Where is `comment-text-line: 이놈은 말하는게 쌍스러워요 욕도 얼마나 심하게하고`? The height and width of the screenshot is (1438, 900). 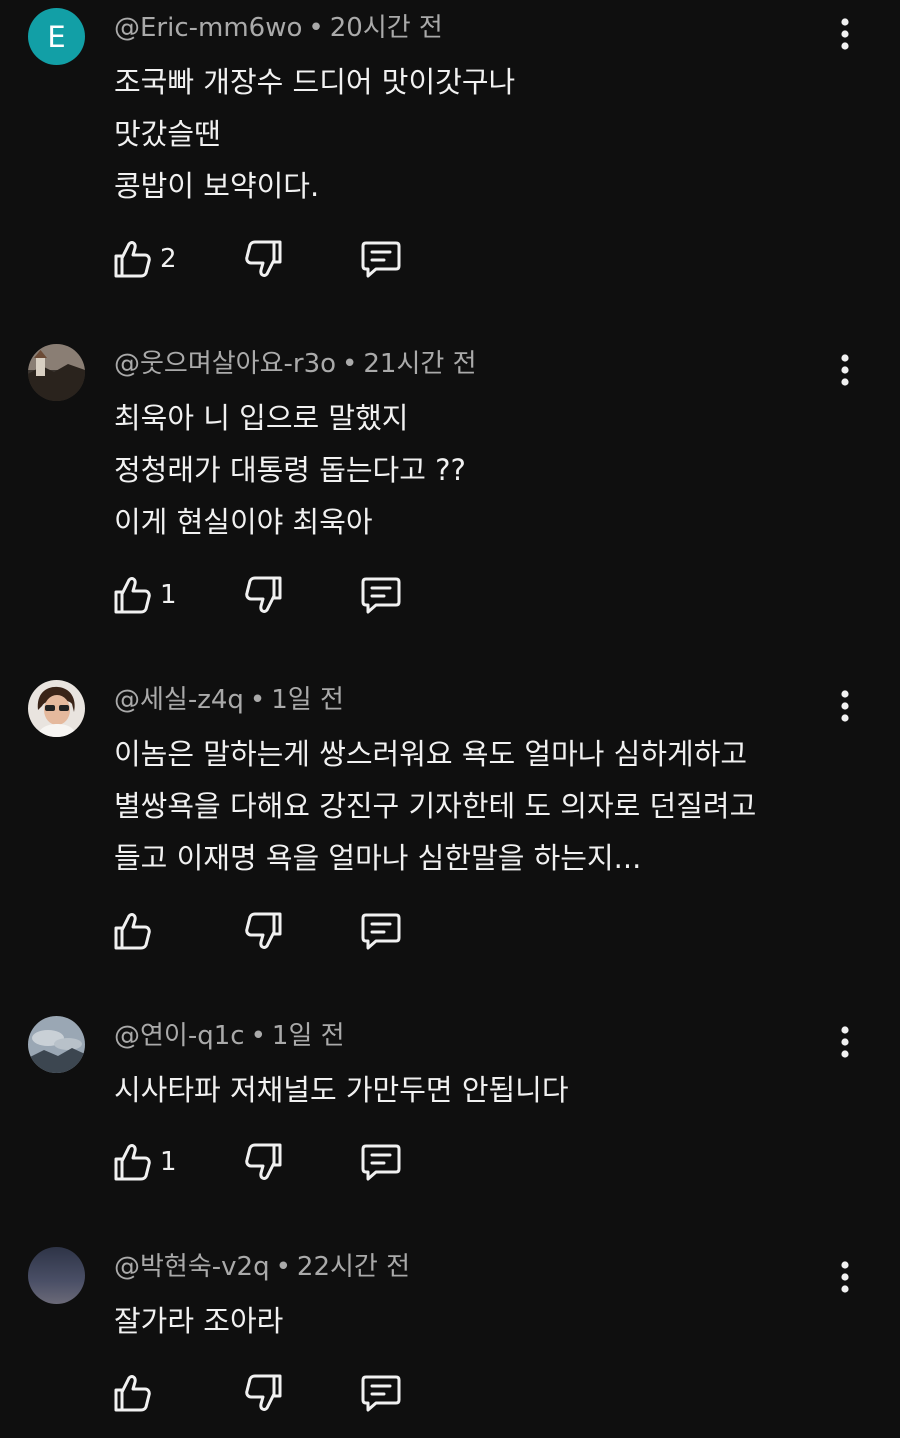
comment-text-line: 이놈은 말하는게 쌍스러워요 욕도 얼마나 심하게하고 is located at coordinates (431, 754).